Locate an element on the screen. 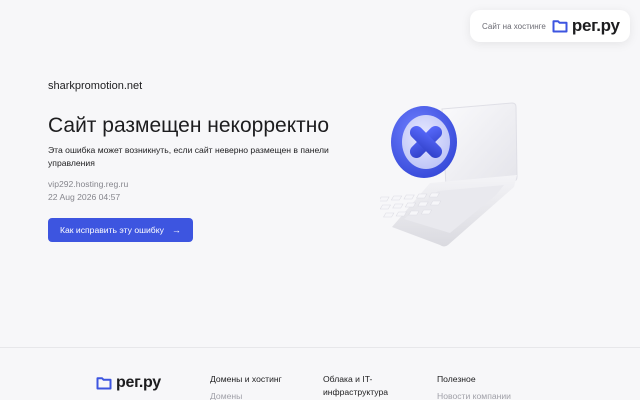  error-timestamp: 22 Aug 2026 04:57 is located at coordinates (84, 197).